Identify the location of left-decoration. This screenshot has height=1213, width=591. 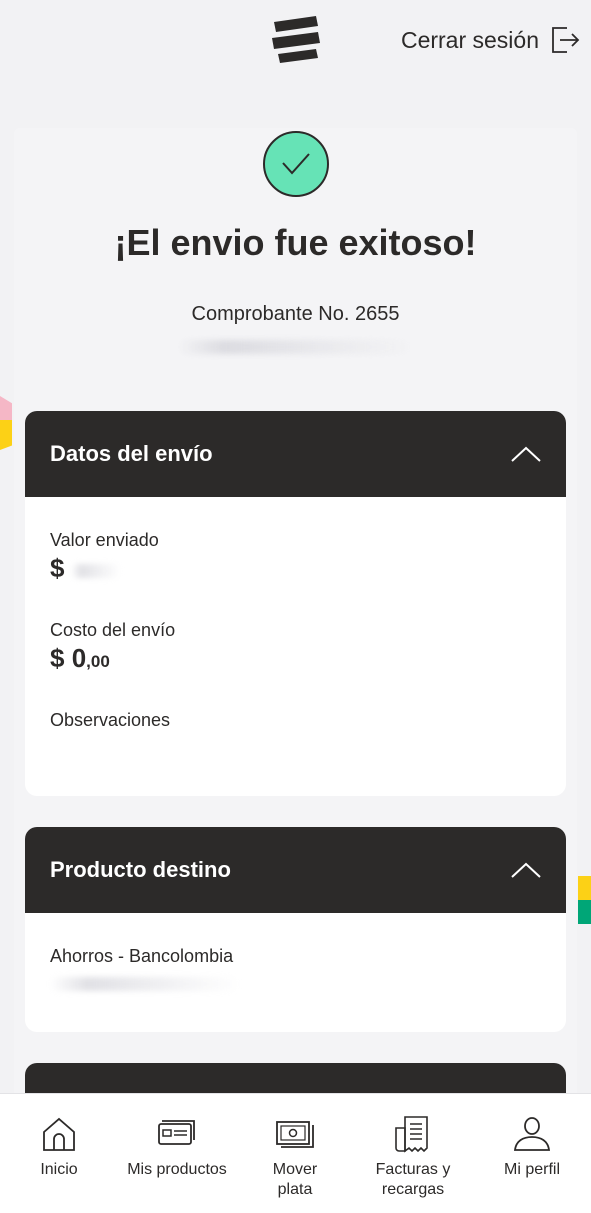
(6, 424).